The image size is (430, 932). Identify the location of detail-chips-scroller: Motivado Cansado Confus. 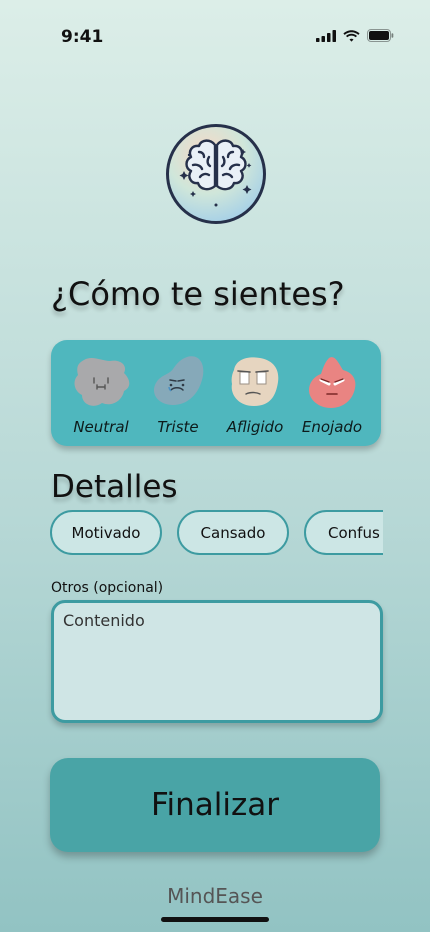
(216, 533).